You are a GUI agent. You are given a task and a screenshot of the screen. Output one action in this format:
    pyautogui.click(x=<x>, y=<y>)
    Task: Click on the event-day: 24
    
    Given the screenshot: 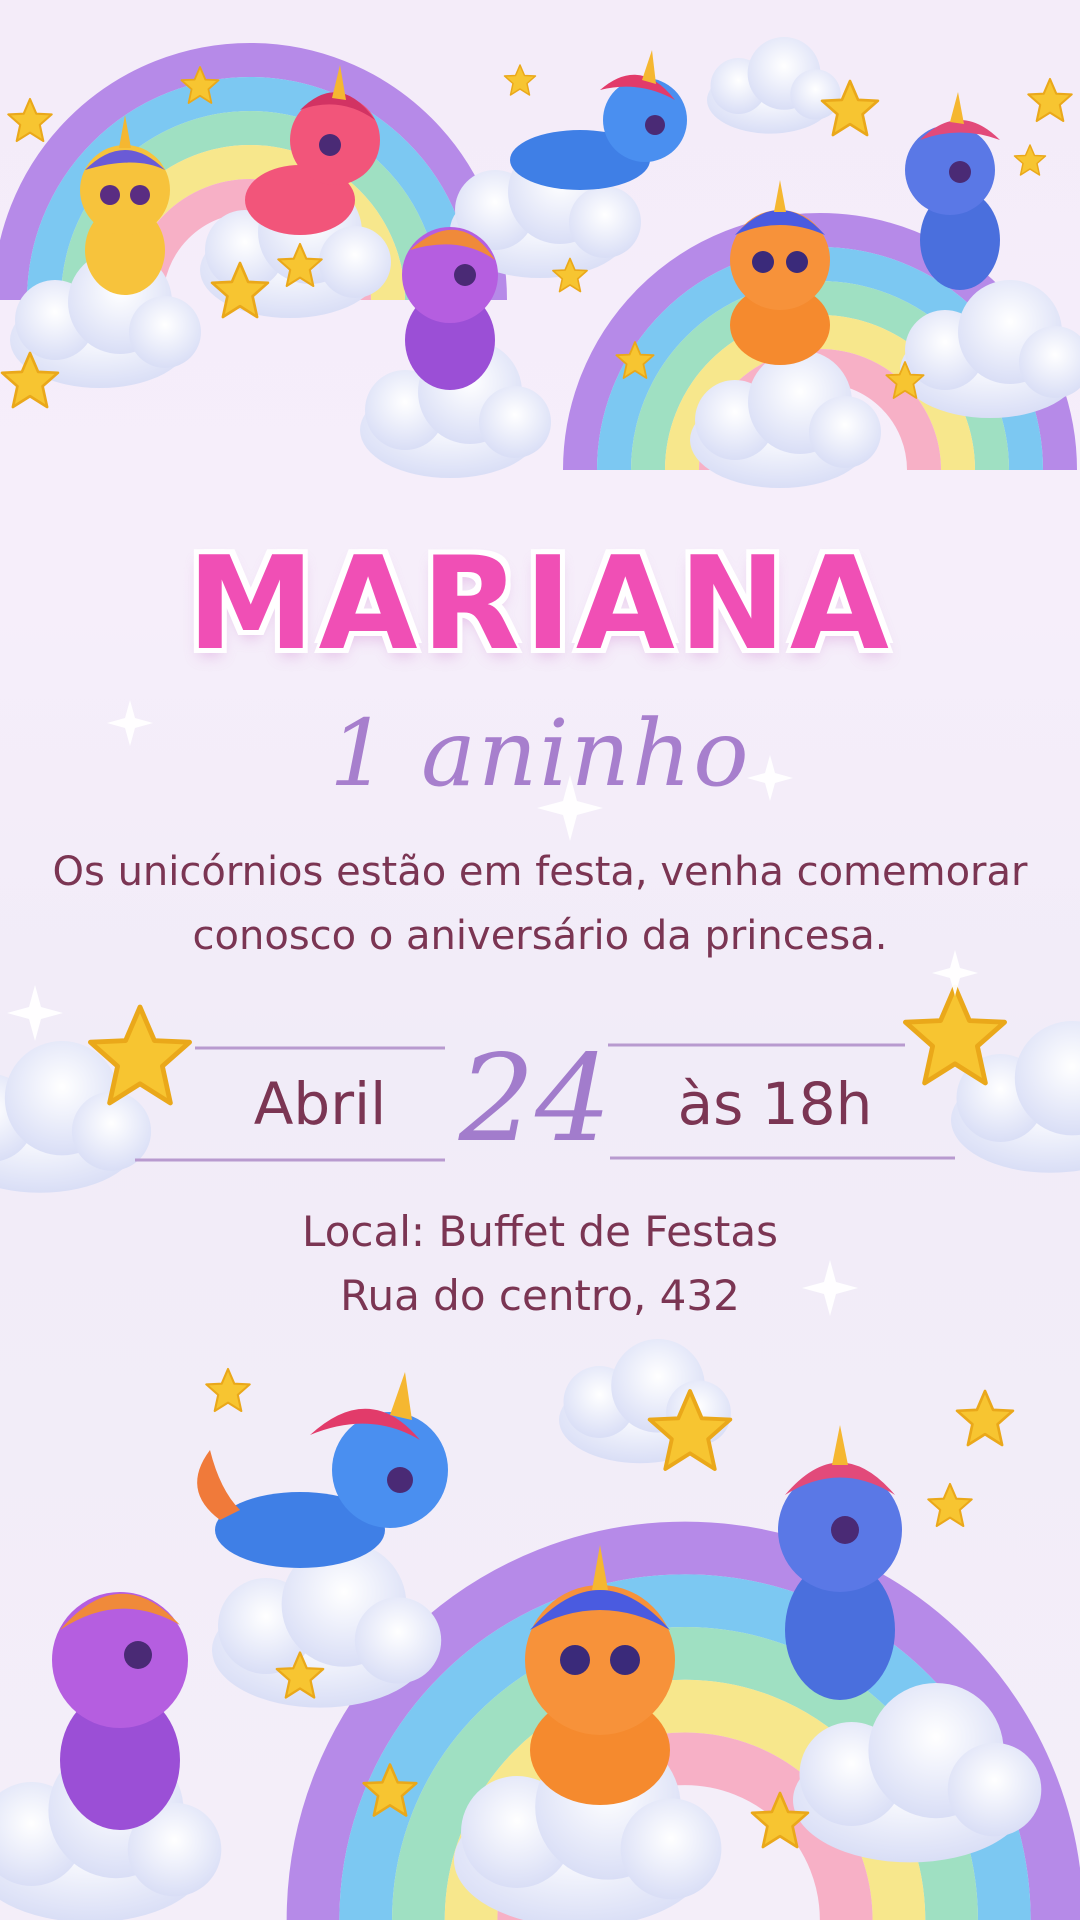 What is the action you would take?
    pyautogui.click(x=535, y=1099)
    